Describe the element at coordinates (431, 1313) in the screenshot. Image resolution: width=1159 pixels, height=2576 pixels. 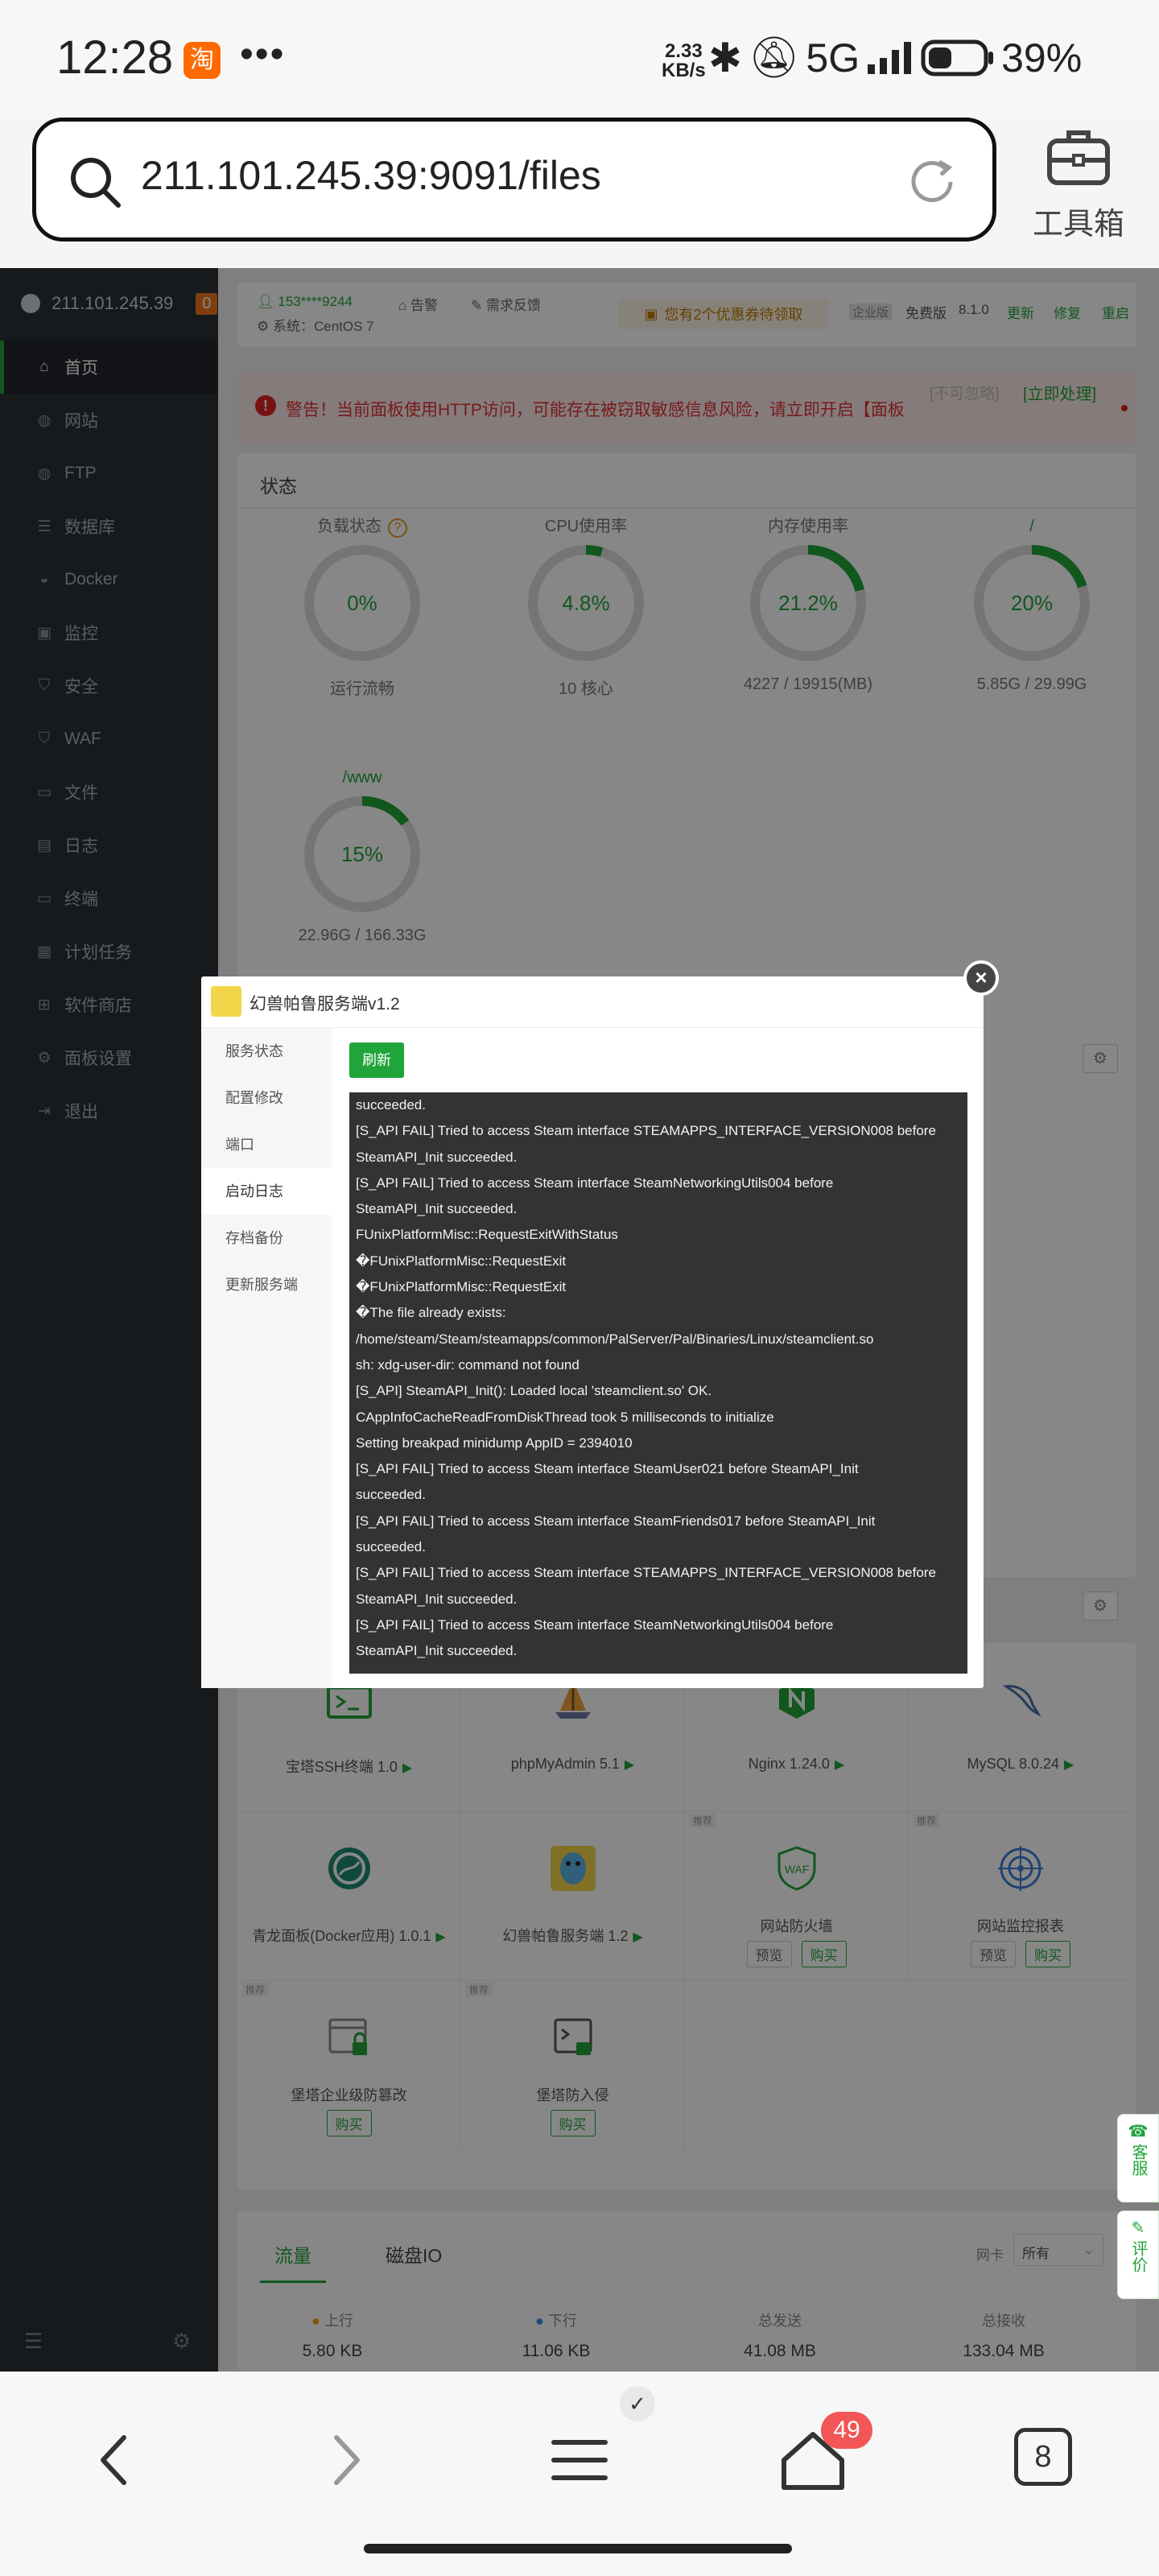
I see `log-line: �The file already exists:` at that location.